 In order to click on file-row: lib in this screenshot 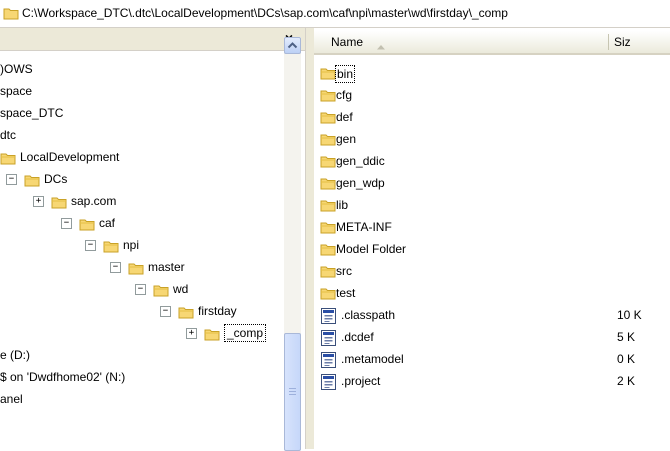, I will do `click(495, 207)`.